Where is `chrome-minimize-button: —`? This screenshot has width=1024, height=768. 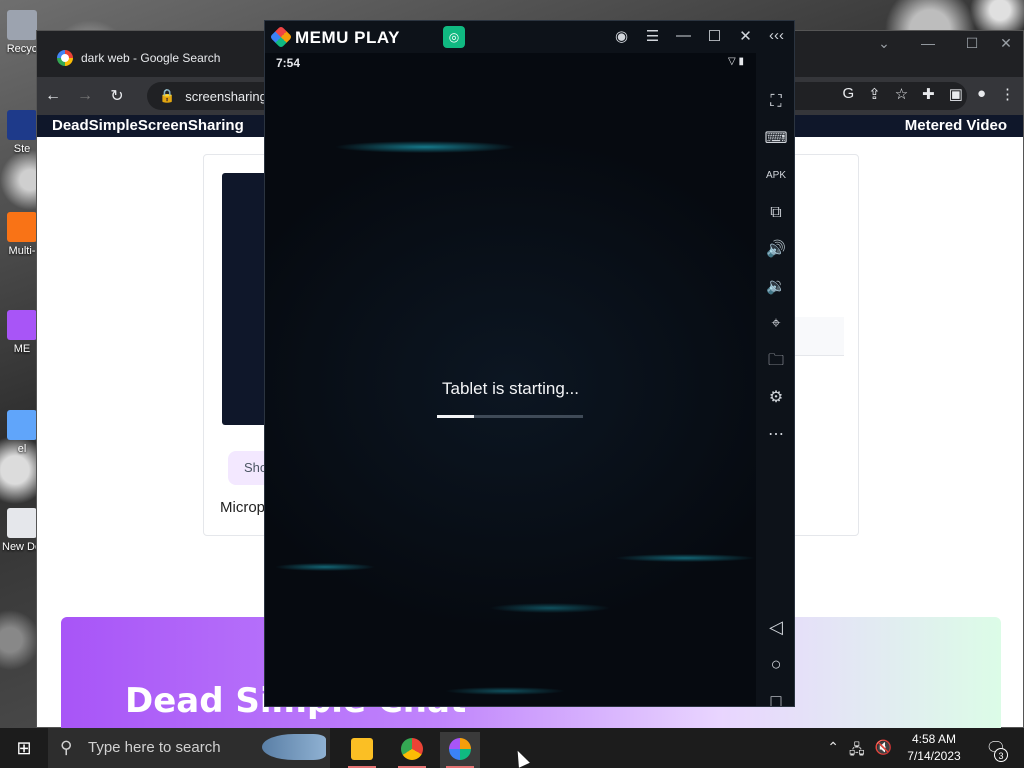 chrome-minimize-button: — is located at coordinates (928, 43).